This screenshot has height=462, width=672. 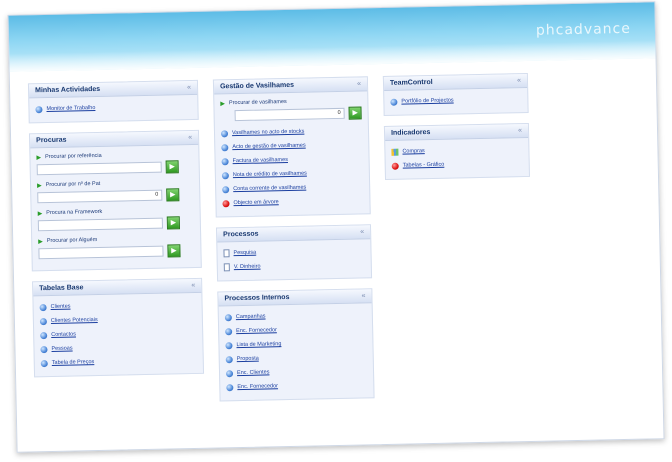 I want to click on panel-title-text: TeamControl, so click(x=411, y=82).